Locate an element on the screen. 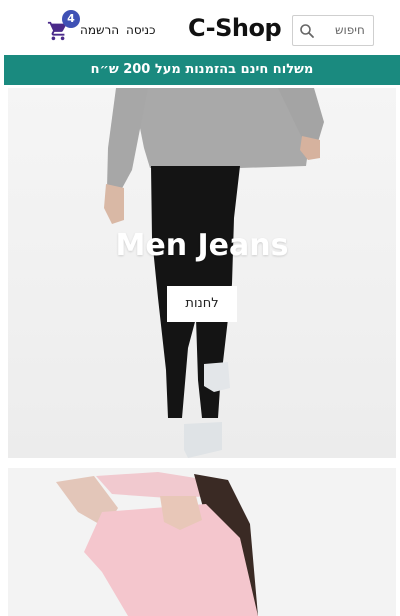 The width and height of the screenshot is (400, 616). search-input: חיפוש is located at coordinates (333, 30).